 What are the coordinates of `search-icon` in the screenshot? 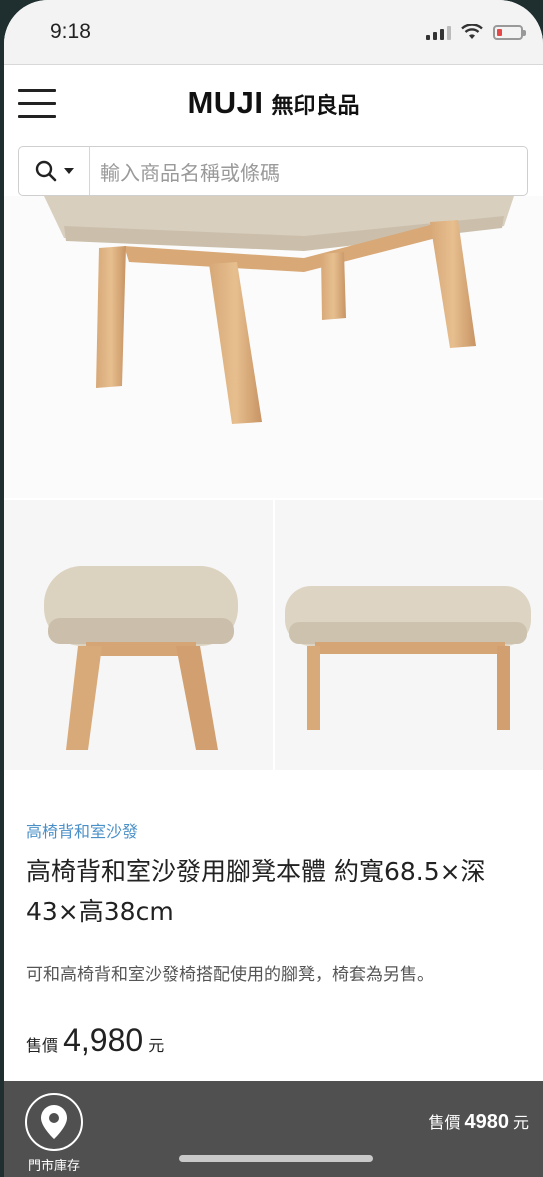 It's located at (46, 171).